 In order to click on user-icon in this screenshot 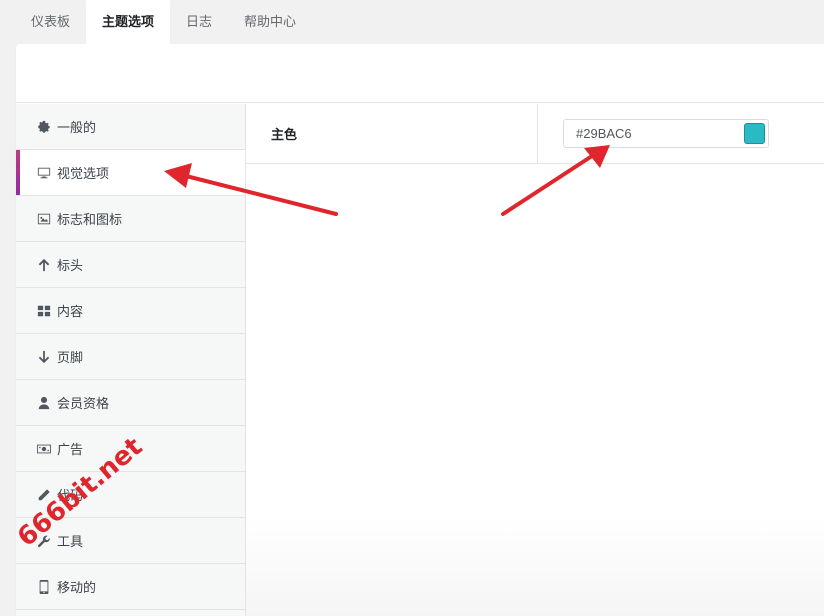, I will do `click(44, 403)`.